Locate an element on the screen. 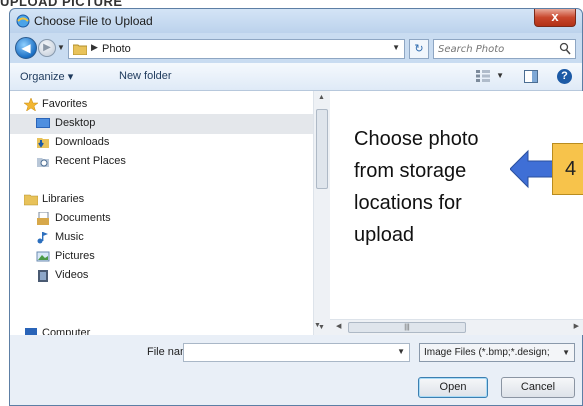 The height and width of the screenshot is (406, 583). cancel-button: Cancel is located at coordinates (538, 387).